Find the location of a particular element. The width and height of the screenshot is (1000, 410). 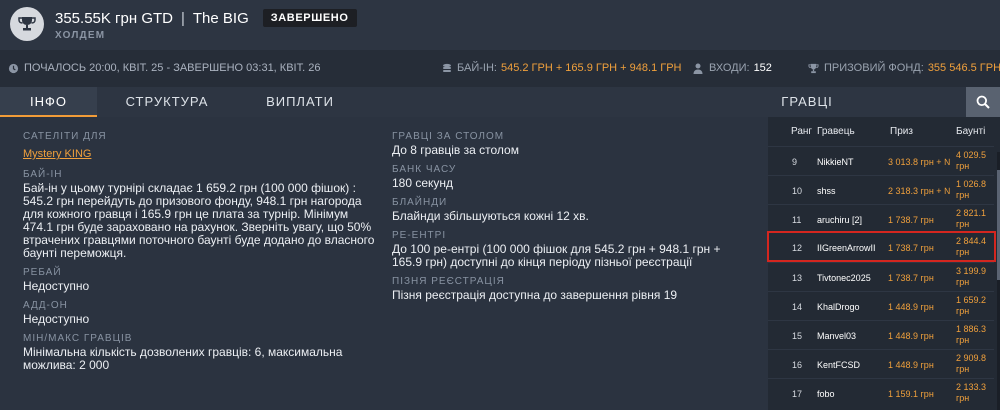

player-name: NikkieNT is located at coordinates (835, 162).